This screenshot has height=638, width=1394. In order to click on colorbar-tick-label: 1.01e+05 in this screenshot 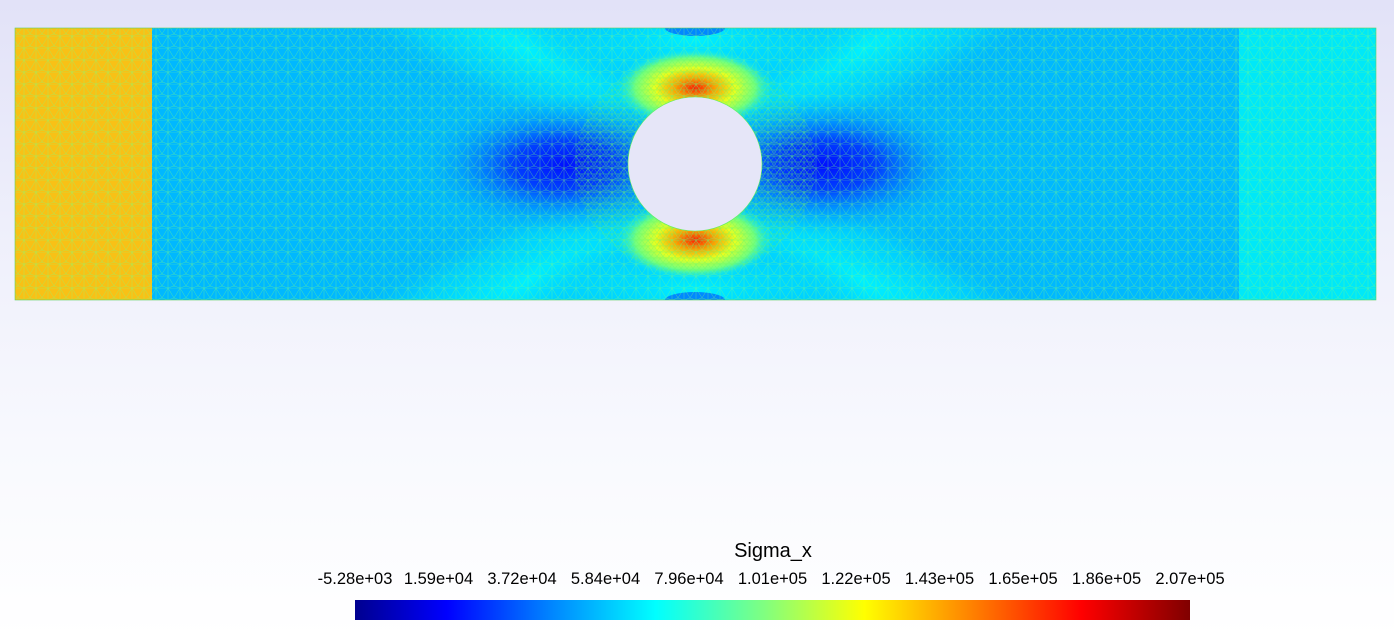, I will do `click(772, 579)`.